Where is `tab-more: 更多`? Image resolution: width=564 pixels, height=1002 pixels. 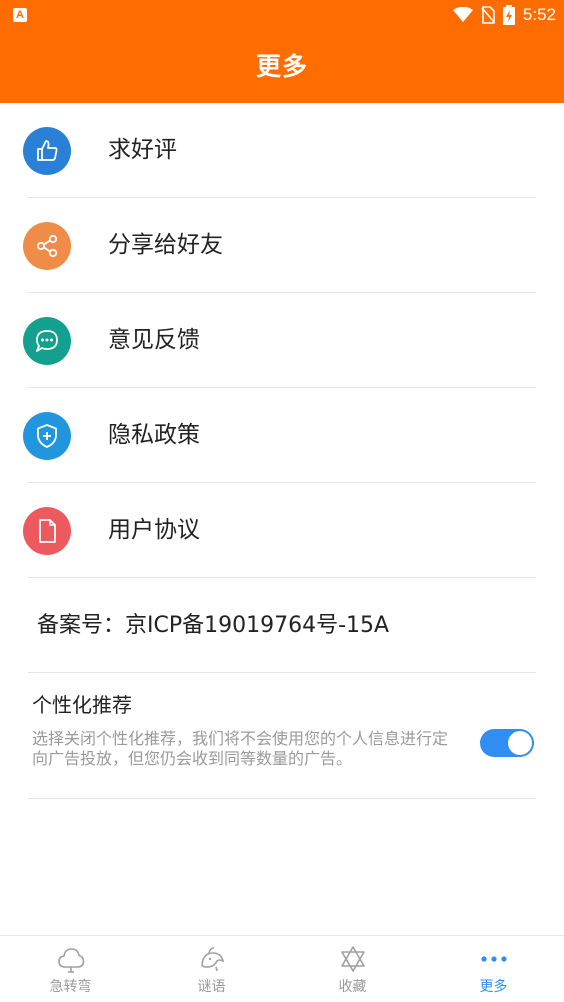 tab-more: 更多 is located at coordinates (493, 969).